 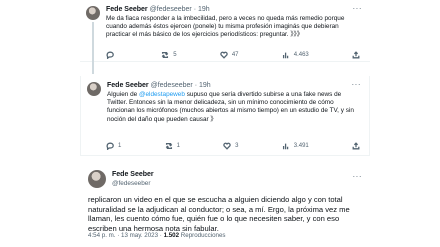 I want to click on reply-count: 1, so click(x=120, y=146).